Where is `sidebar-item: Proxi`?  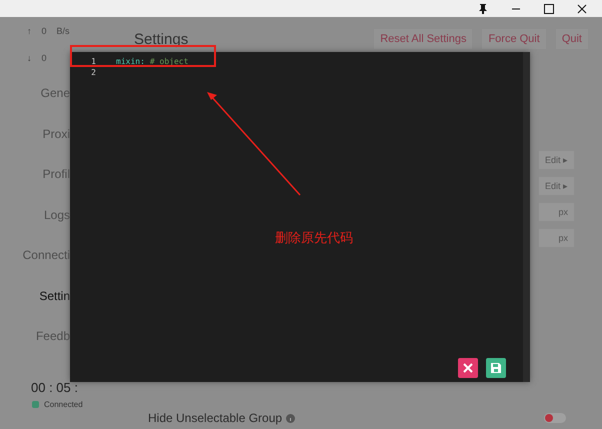
sidebar-item: Proxi is located at coordinates (56, 146).